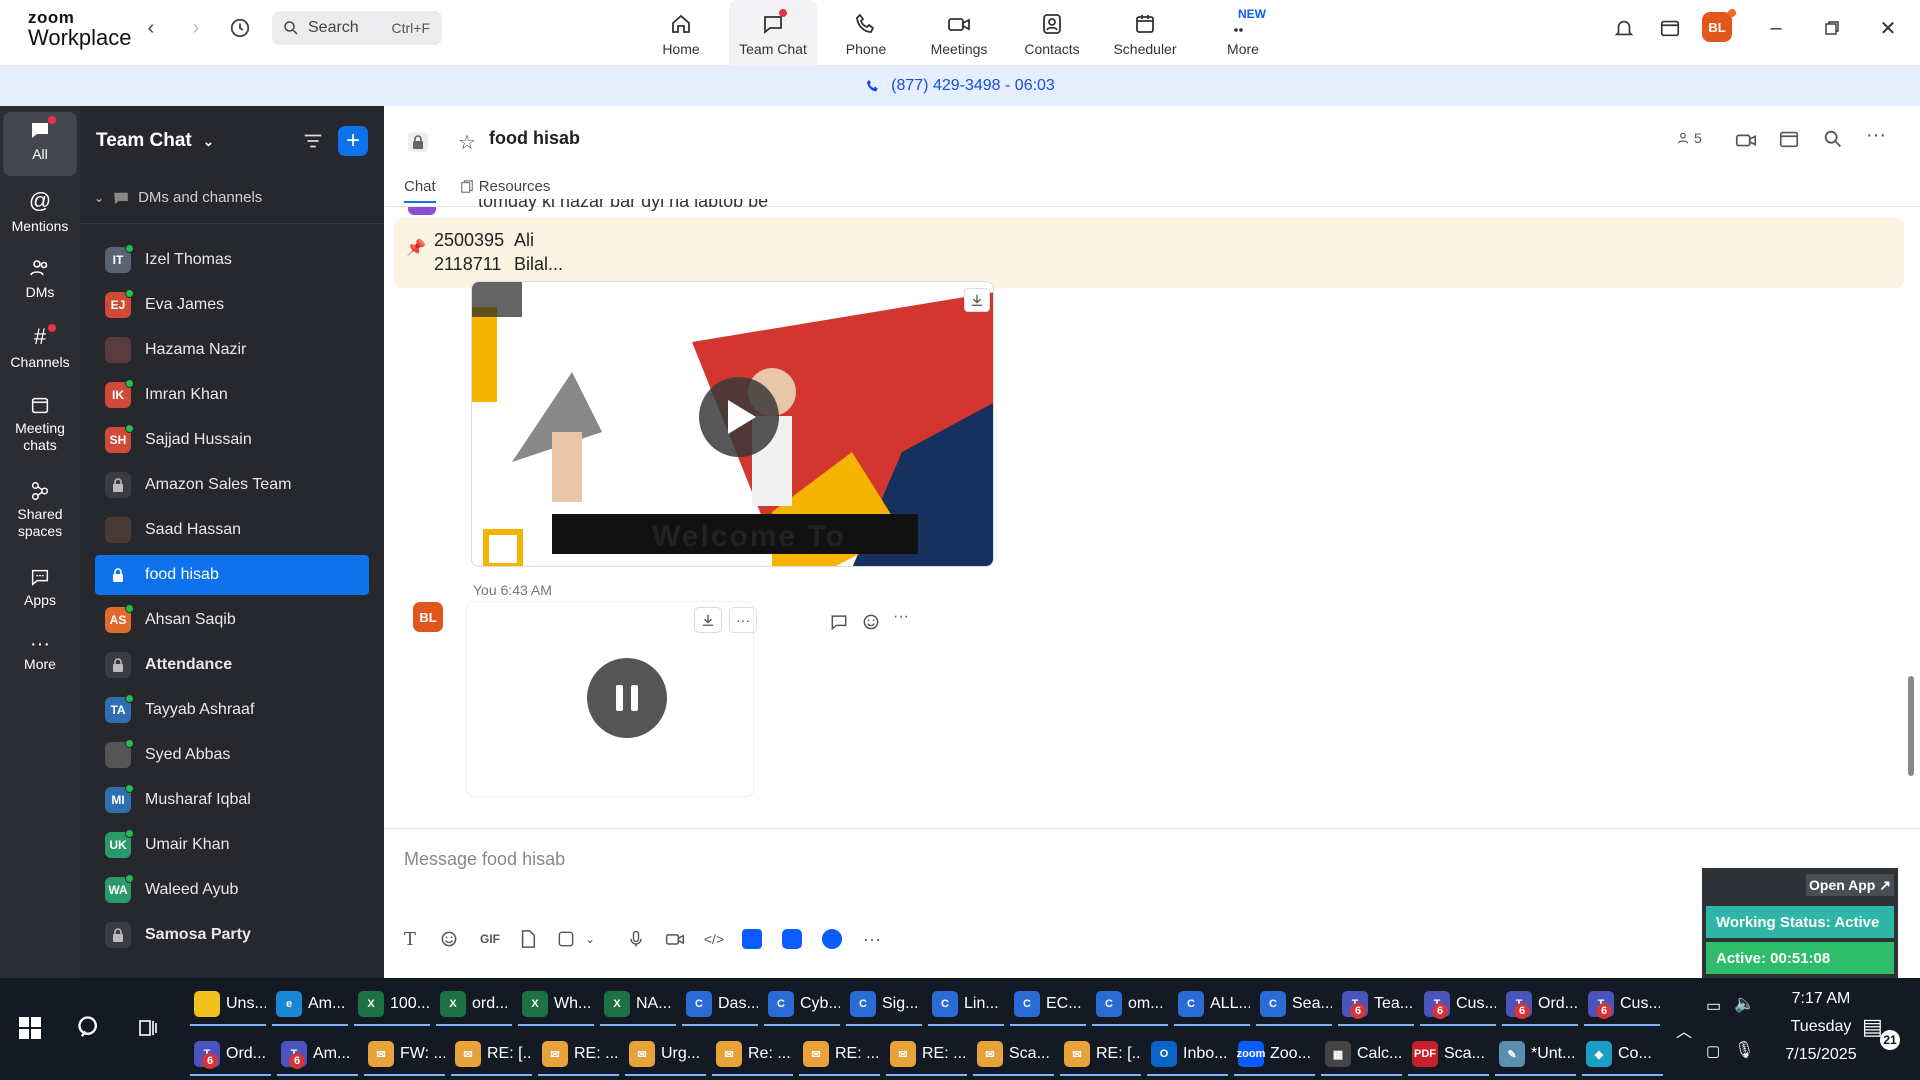 The width and height of the screenshot is (1920, 1080). I want to click on reply-icon, so click(839, 622).